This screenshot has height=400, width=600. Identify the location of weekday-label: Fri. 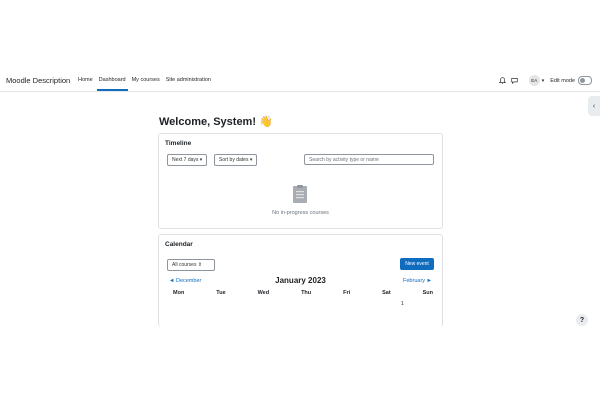
(347, 293).